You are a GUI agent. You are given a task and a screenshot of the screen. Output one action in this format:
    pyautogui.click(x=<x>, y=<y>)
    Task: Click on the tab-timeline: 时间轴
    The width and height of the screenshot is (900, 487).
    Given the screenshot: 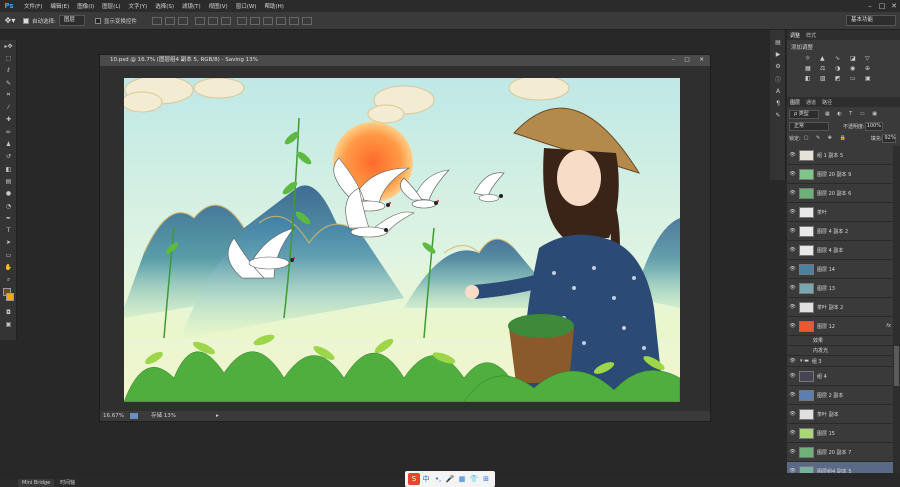 What is the action you would take?
    pyautogui.click(x=67, y=483)
    